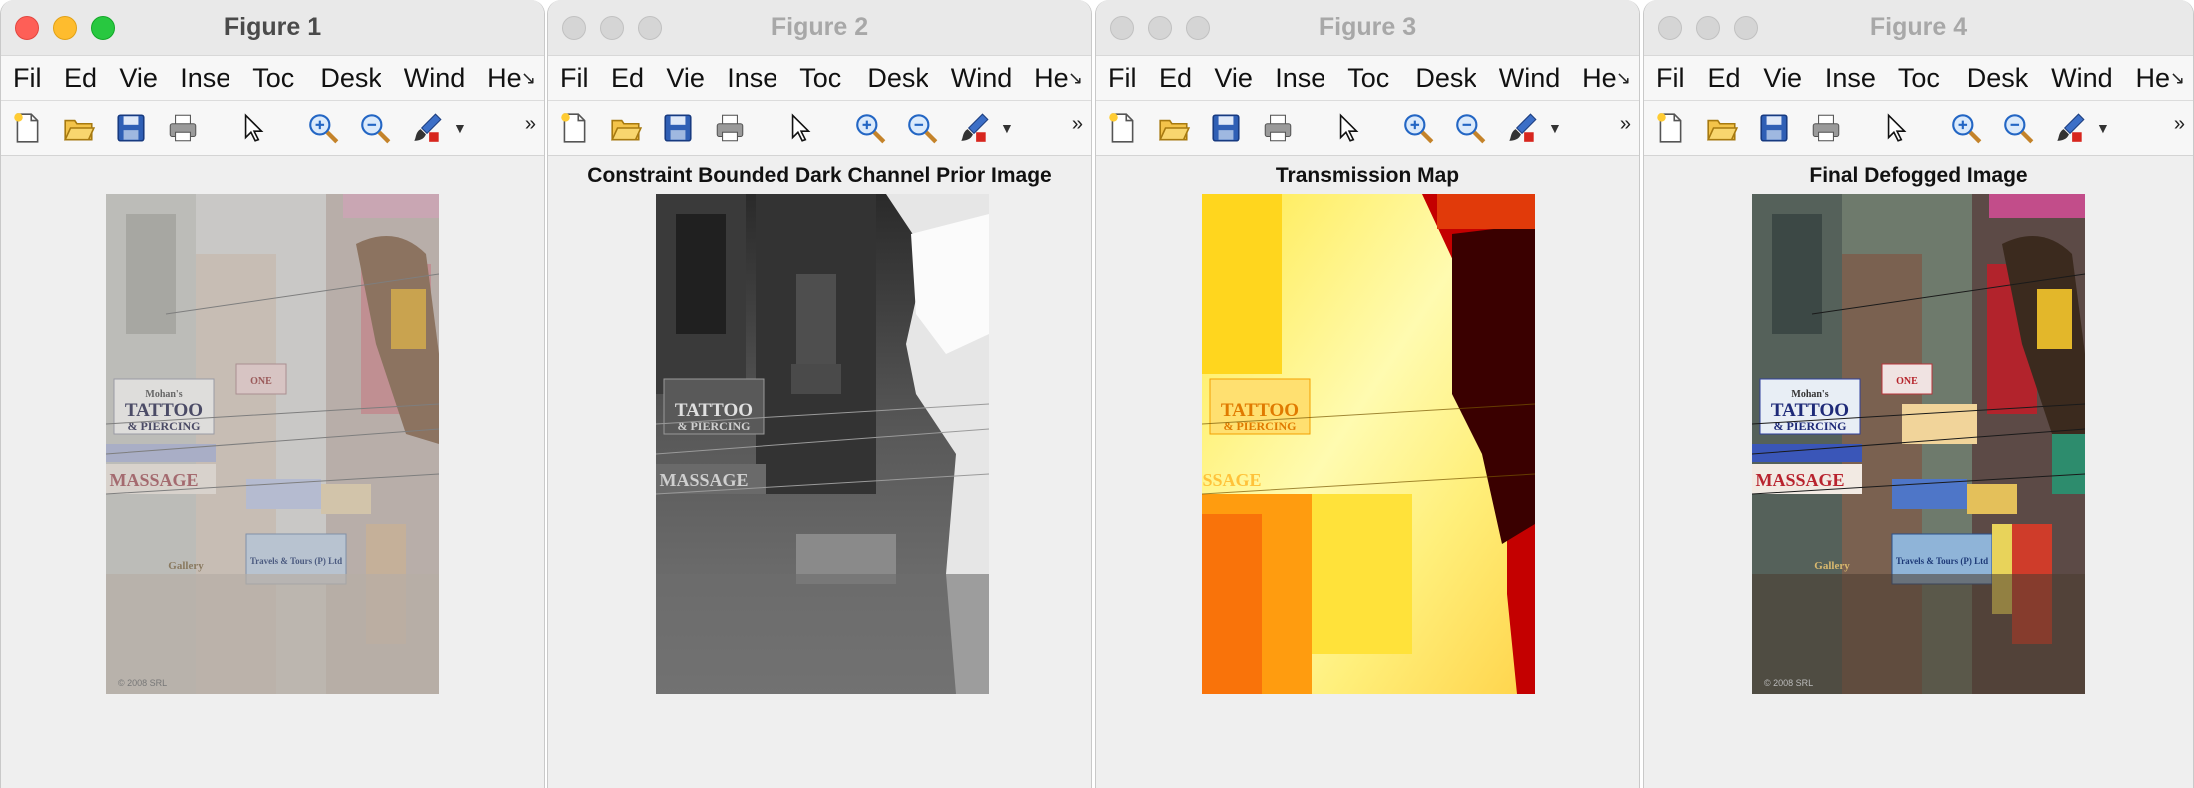 This screenshot has height=788, width=2194. Describe the element at coordinates (261, 381) in the screenshot. I see `sign-one: ONE` at that location.